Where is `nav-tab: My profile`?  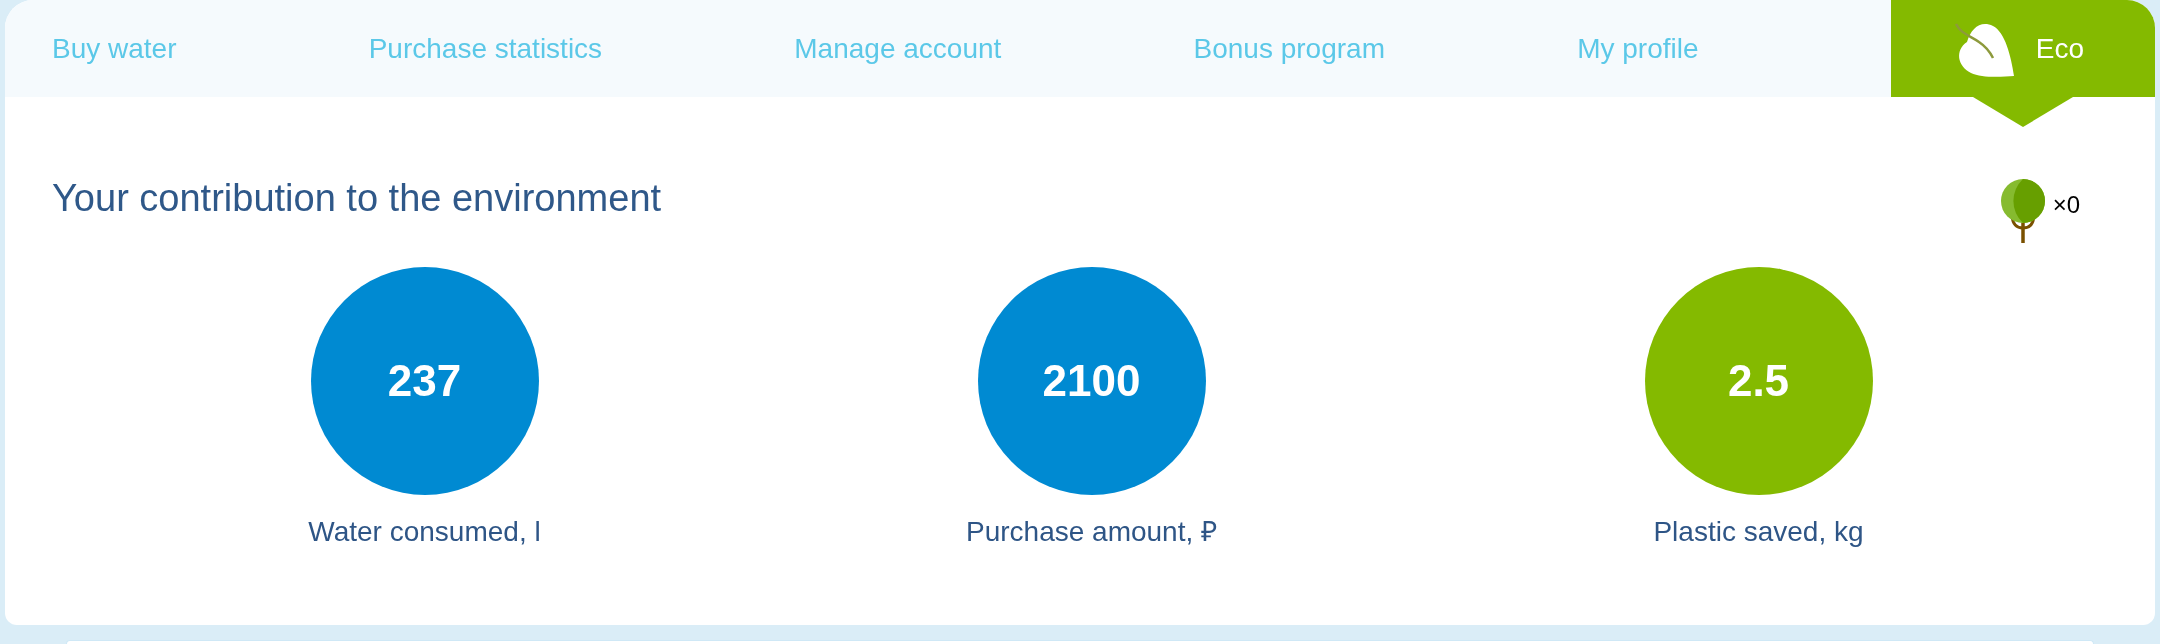 nav-tab: My profile is located at coordinates (1638, 48).